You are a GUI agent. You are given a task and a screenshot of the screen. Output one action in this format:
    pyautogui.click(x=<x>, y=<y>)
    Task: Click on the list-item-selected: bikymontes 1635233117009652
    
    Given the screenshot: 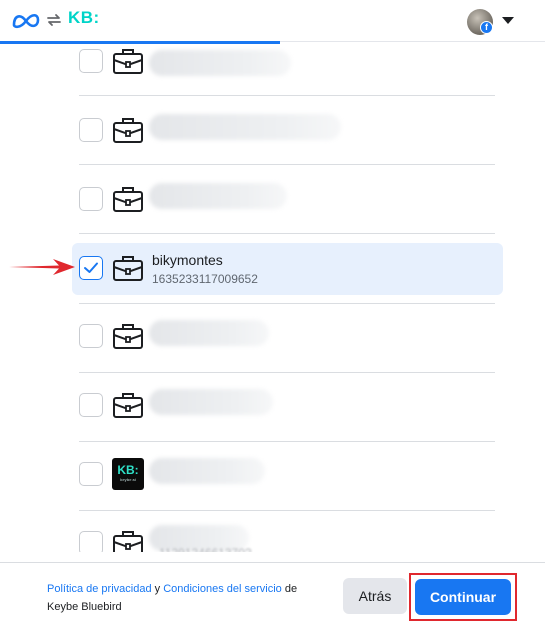 What is the action you would take?
    pyautogui.click(x=287, y=269)
    